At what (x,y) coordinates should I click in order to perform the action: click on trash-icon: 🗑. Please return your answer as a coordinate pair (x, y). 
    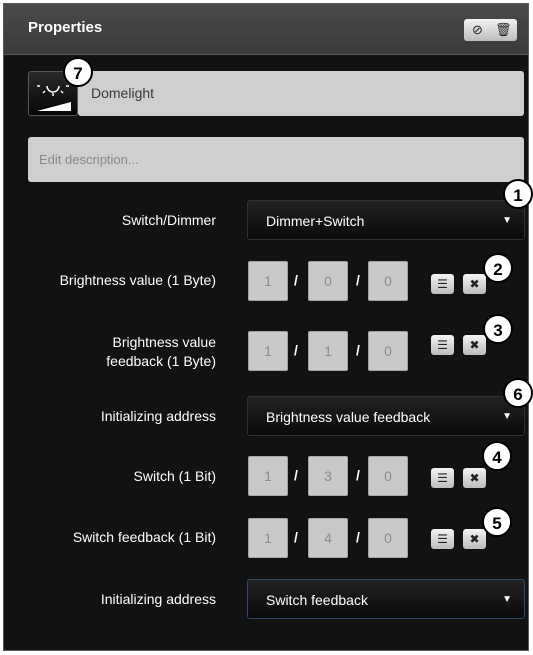
    Looking at the image, I should click on (503, 30).